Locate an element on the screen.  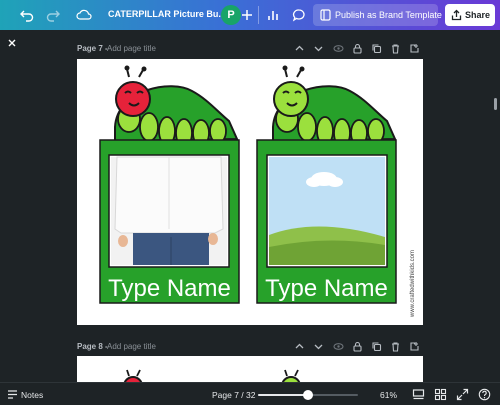
publish-icon is located at coordinates (325, 15).